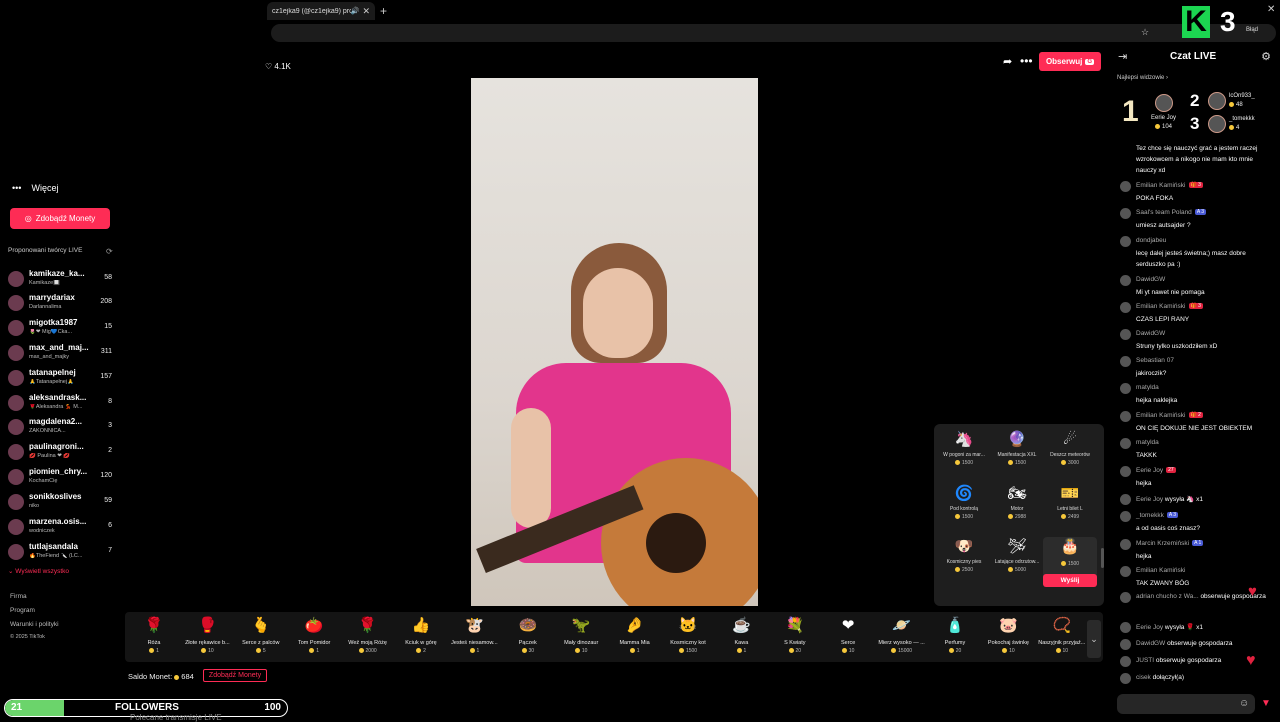  Describe the element at coordinates (474, 633) in the screenshot. I see `gift-bar-item: 🐮 Jesteś niesamow... 1` at that location.